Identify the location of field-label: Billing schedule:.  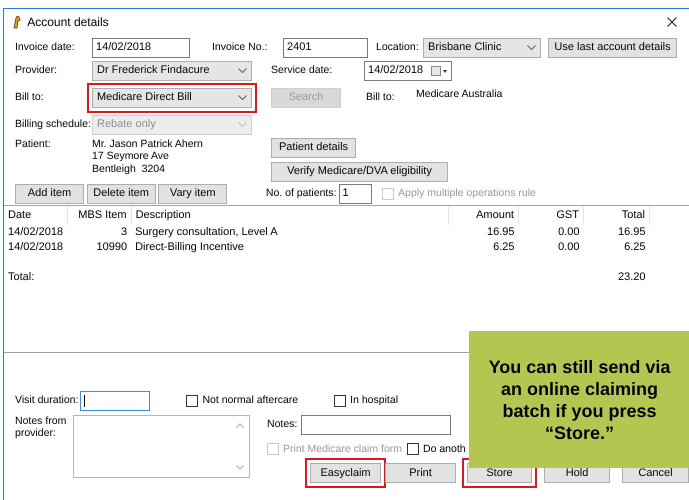
(53, 124).